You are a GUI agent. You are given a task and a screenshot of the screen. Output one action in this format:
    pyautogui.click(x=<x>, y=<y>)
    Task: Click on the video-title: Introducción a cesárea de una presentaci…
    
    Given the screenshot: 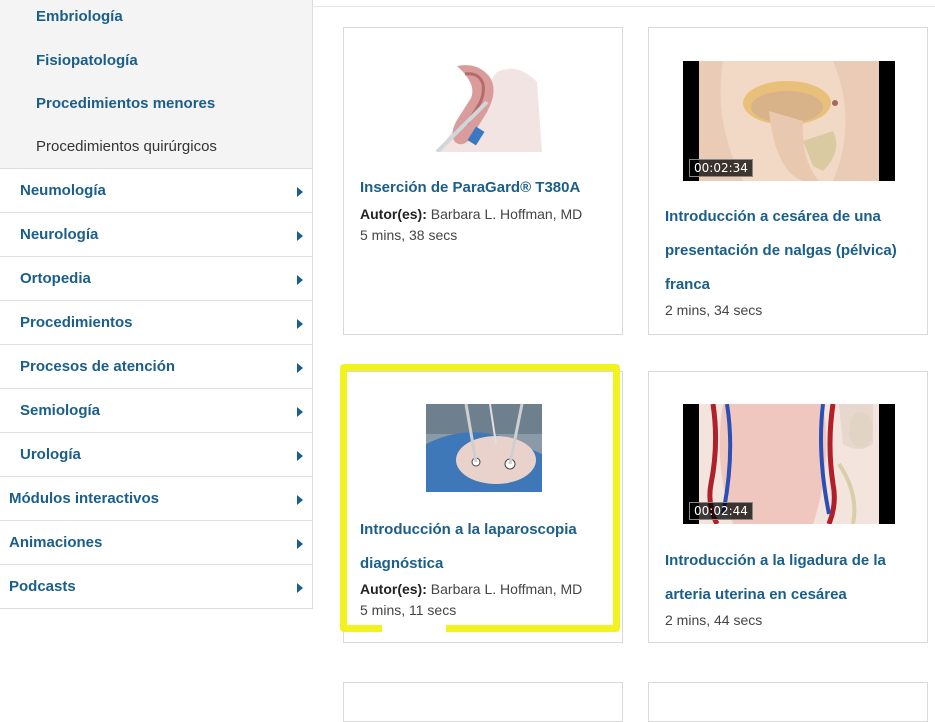 What is the action you would take?
    pyautogui.click(x=790, y=251)
    